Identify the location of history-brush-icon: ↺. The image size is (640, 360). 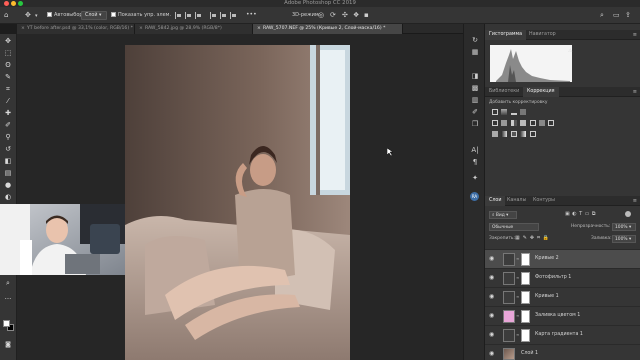
(8, 149).